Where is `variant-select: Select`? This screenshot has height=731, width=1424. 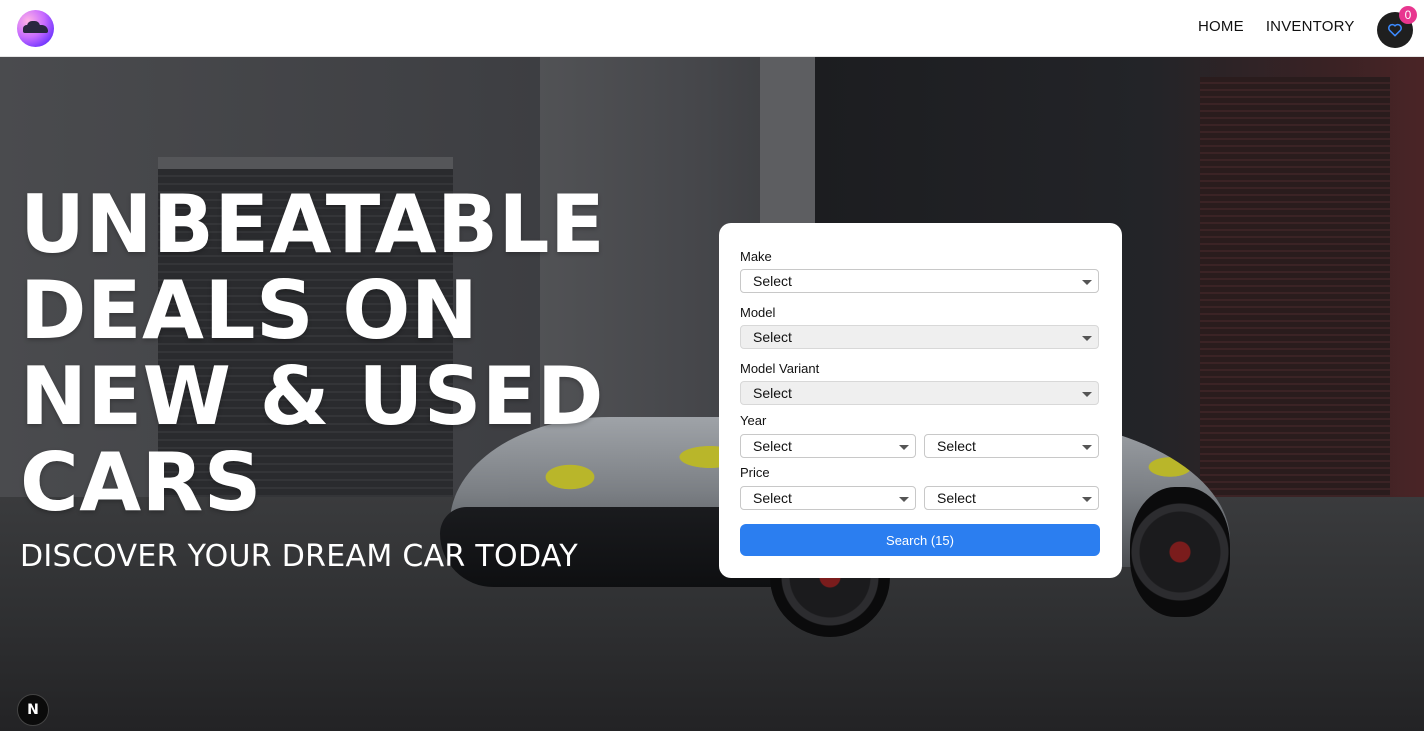 variant-select: Select is located at coordinates (919, 393).